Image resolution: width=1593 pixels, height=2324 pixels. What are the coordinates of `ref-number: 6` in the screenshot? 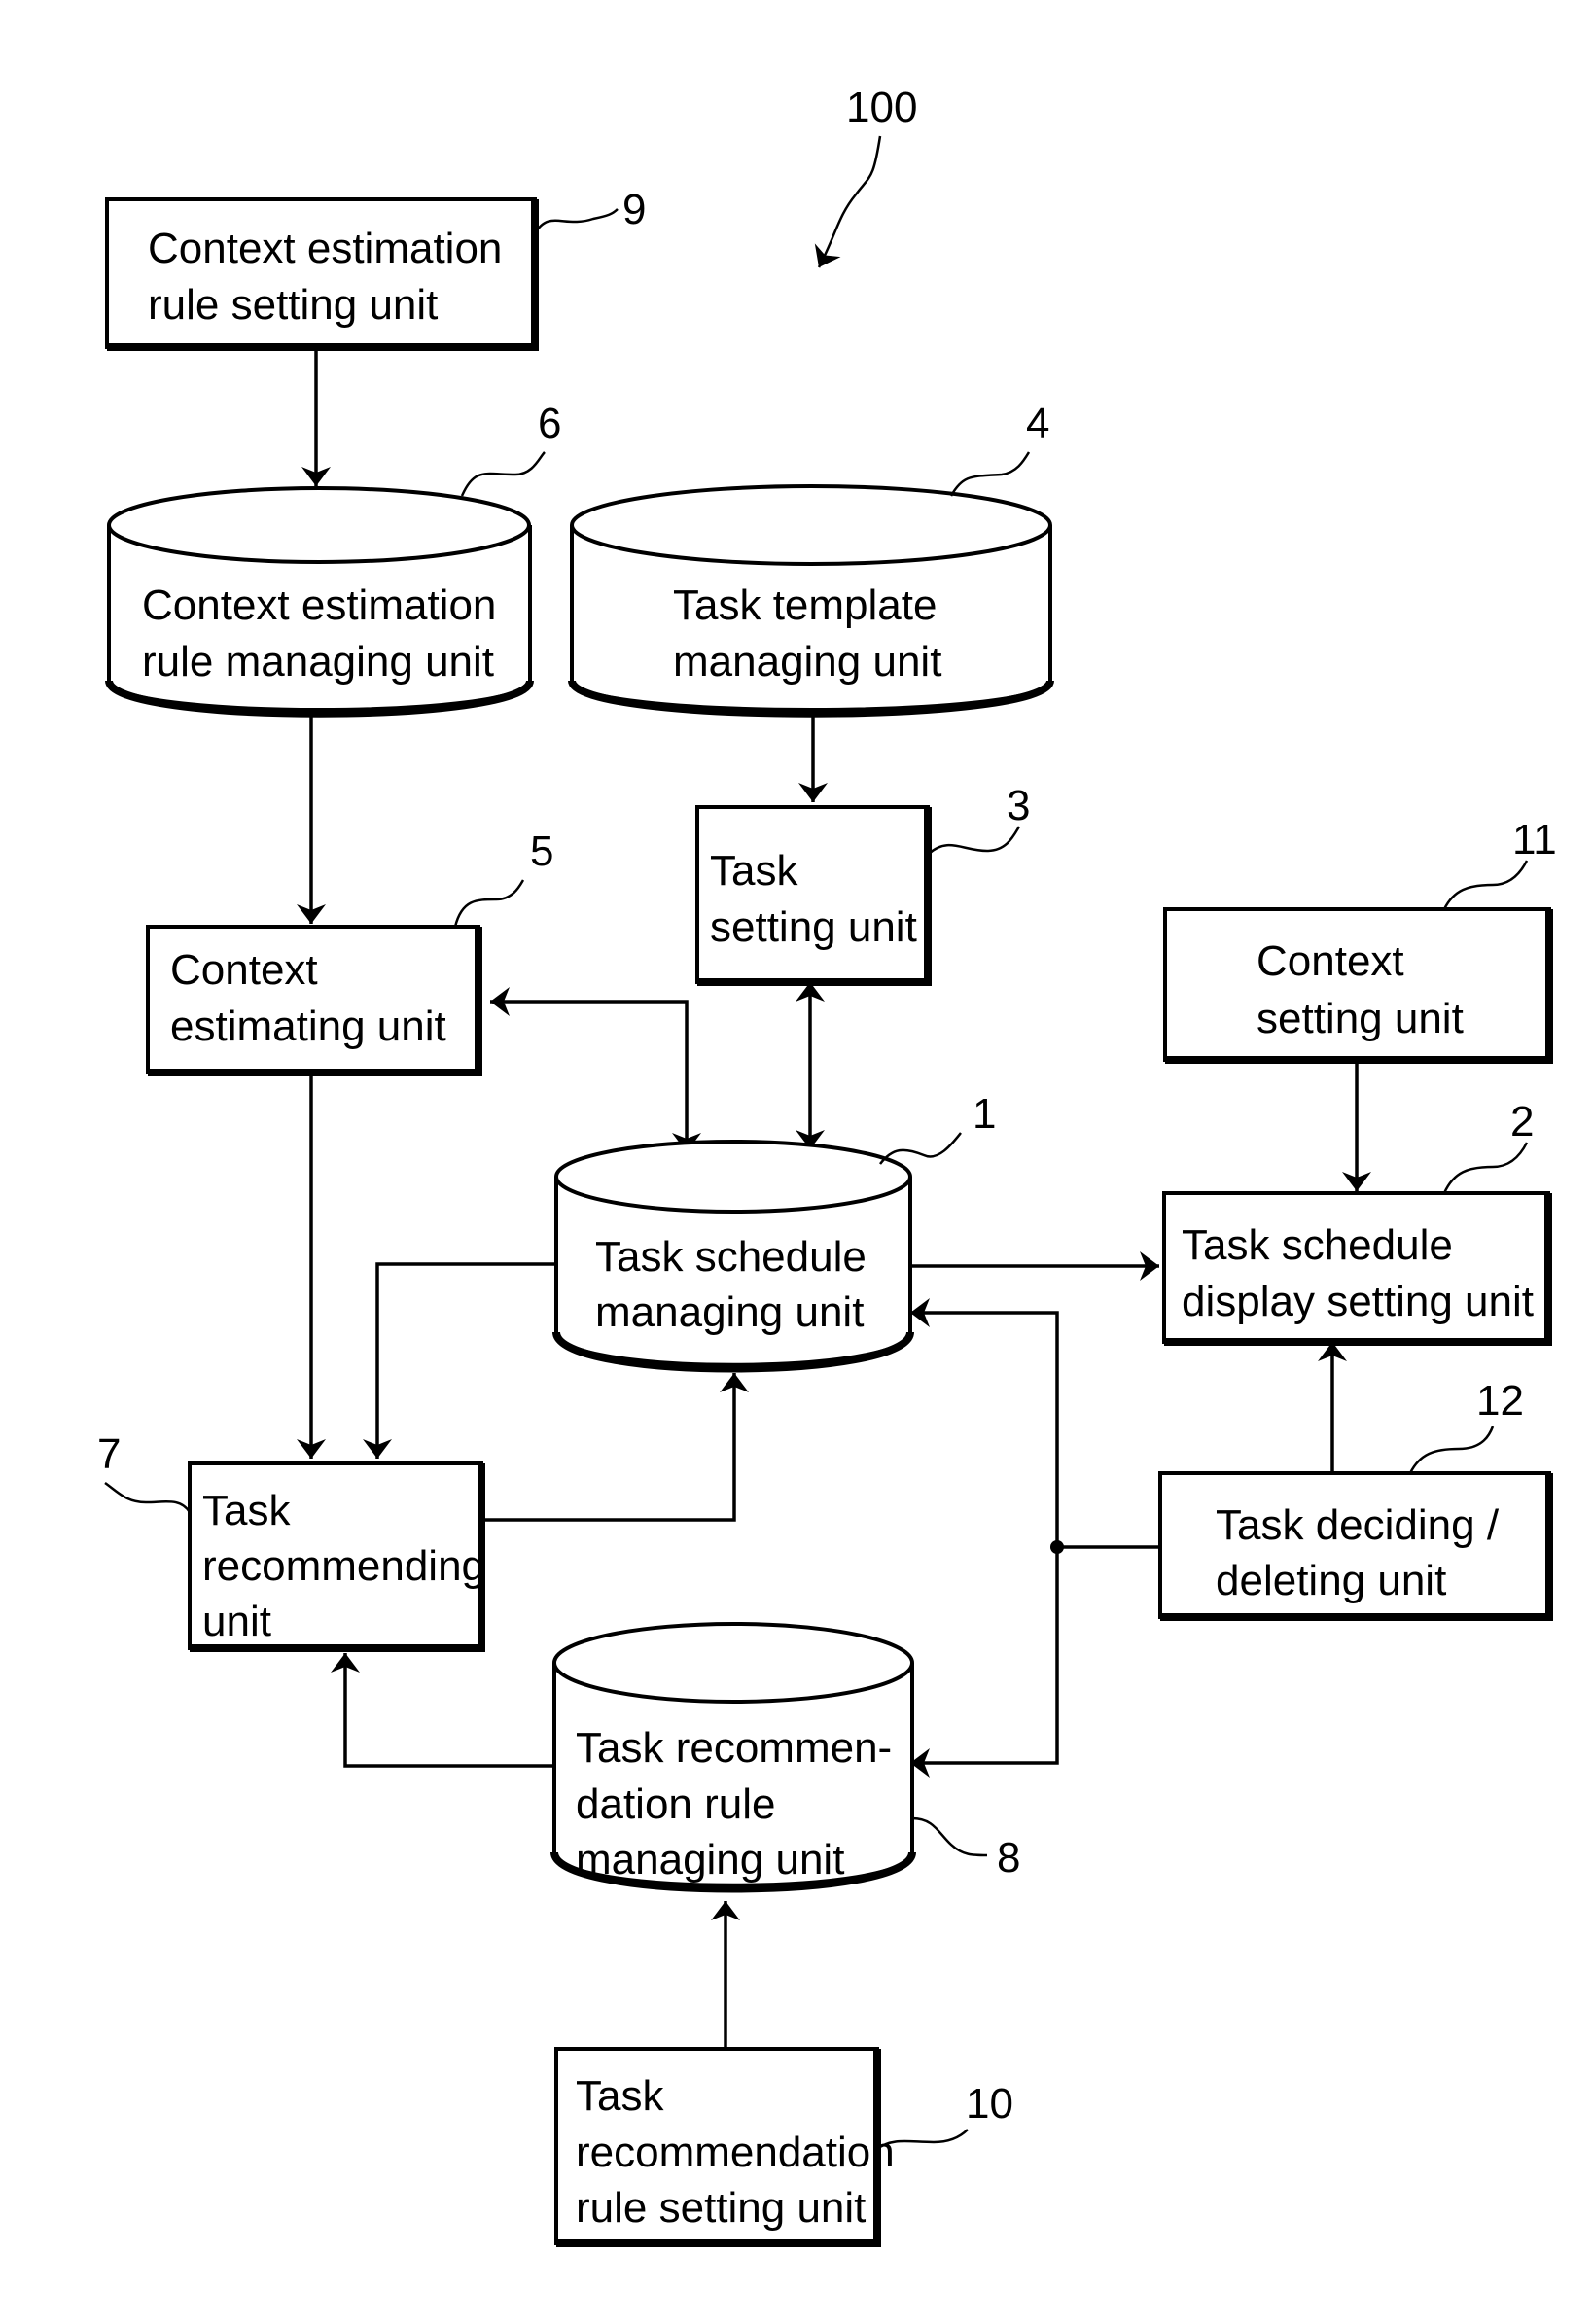 It's located at (549, 423).